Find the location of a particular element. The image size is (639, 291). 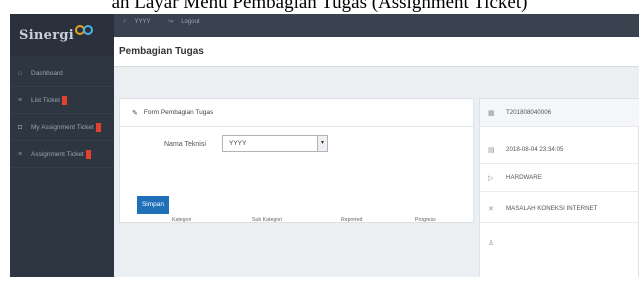

sidebar-item-assignment-ticket: ≡ Assignment Ticket is located at coordinates (62, 154).